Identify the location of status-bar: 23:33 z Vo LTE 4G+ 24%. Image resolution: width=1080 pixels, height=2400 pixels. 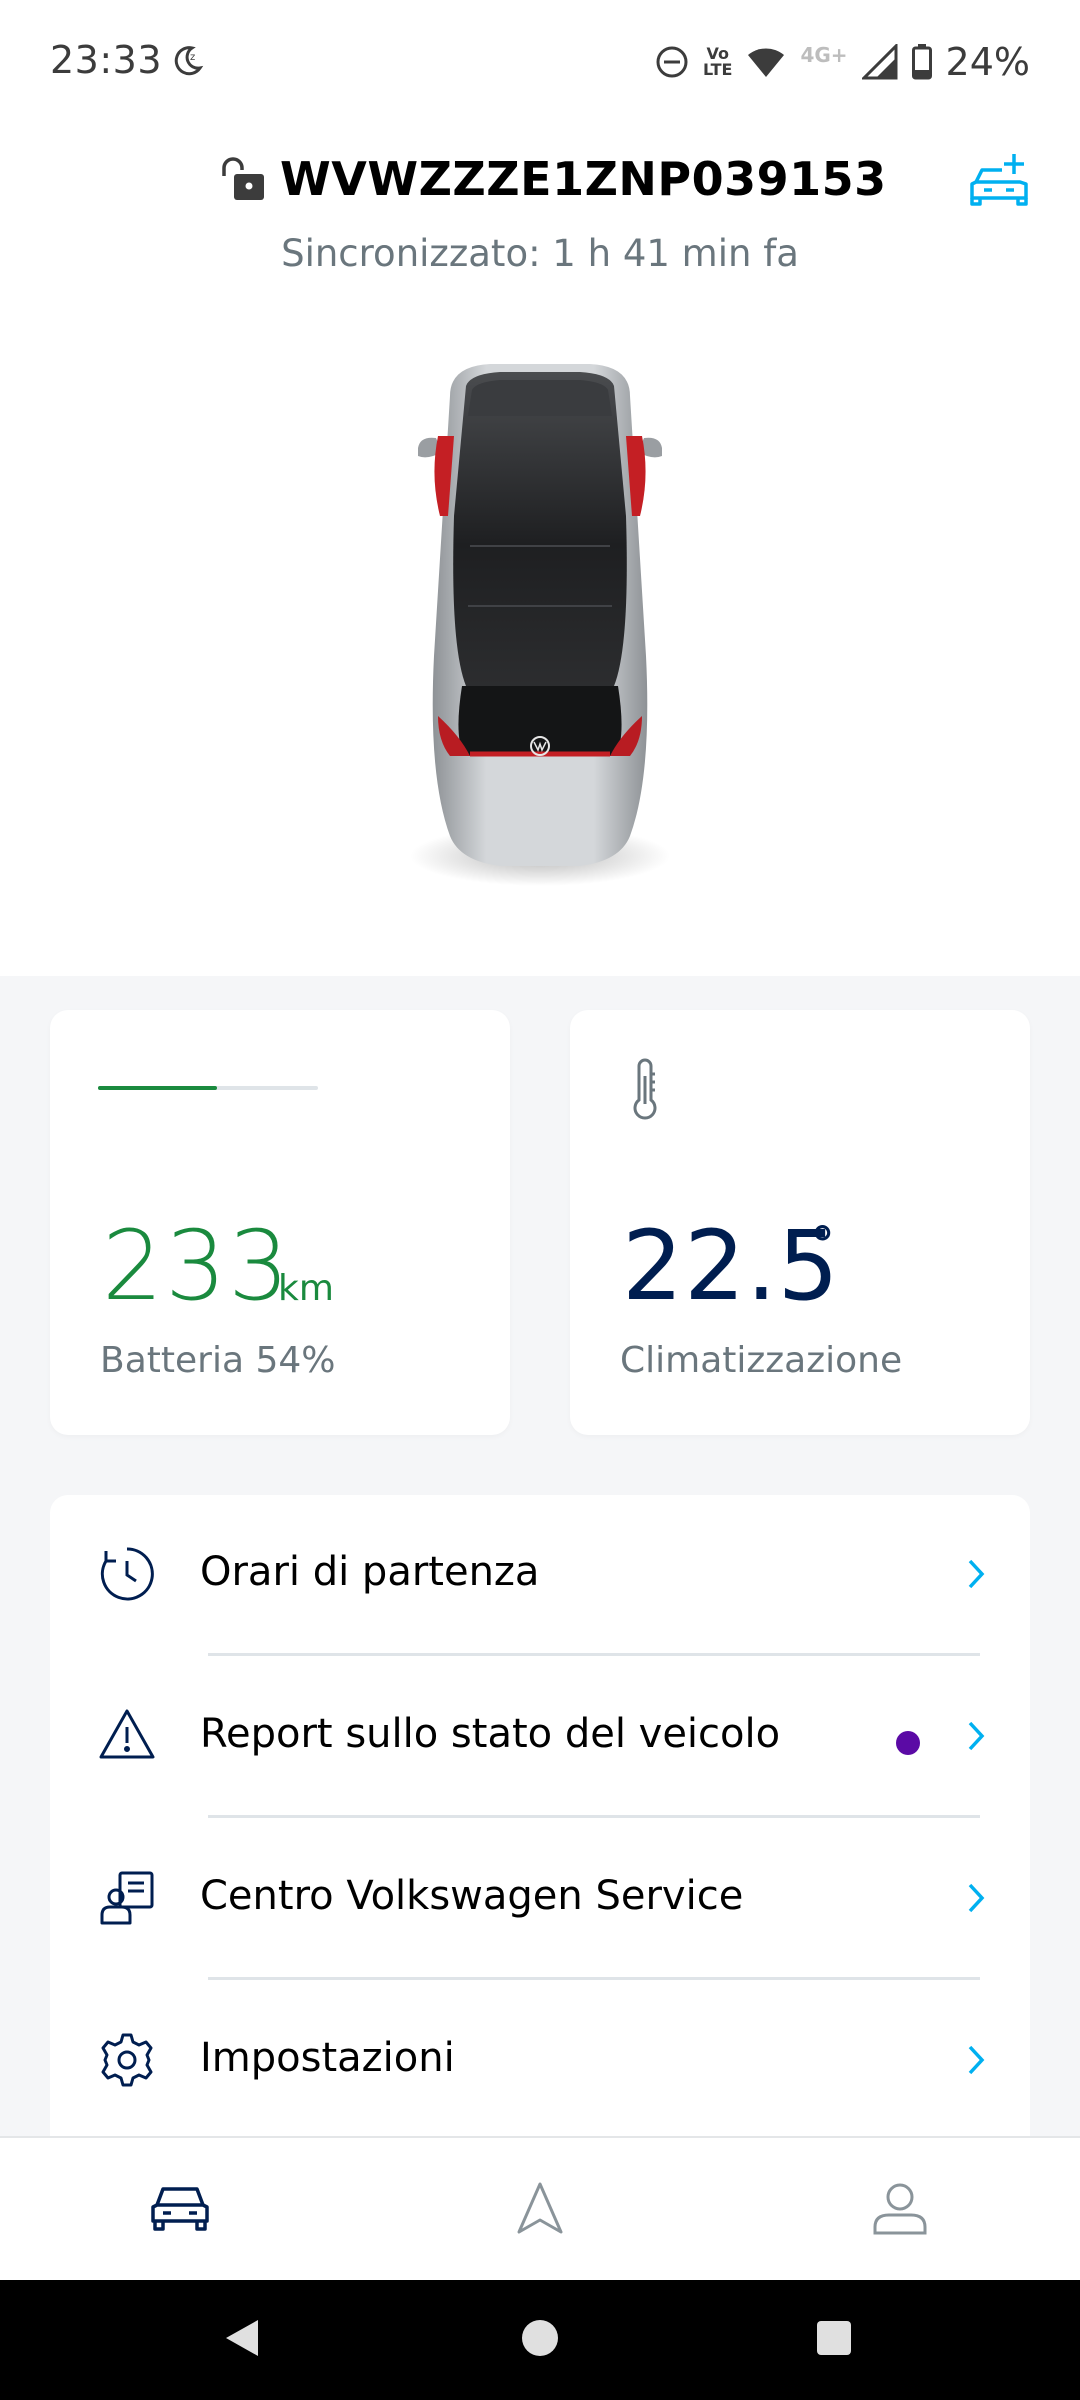
(540, 63).